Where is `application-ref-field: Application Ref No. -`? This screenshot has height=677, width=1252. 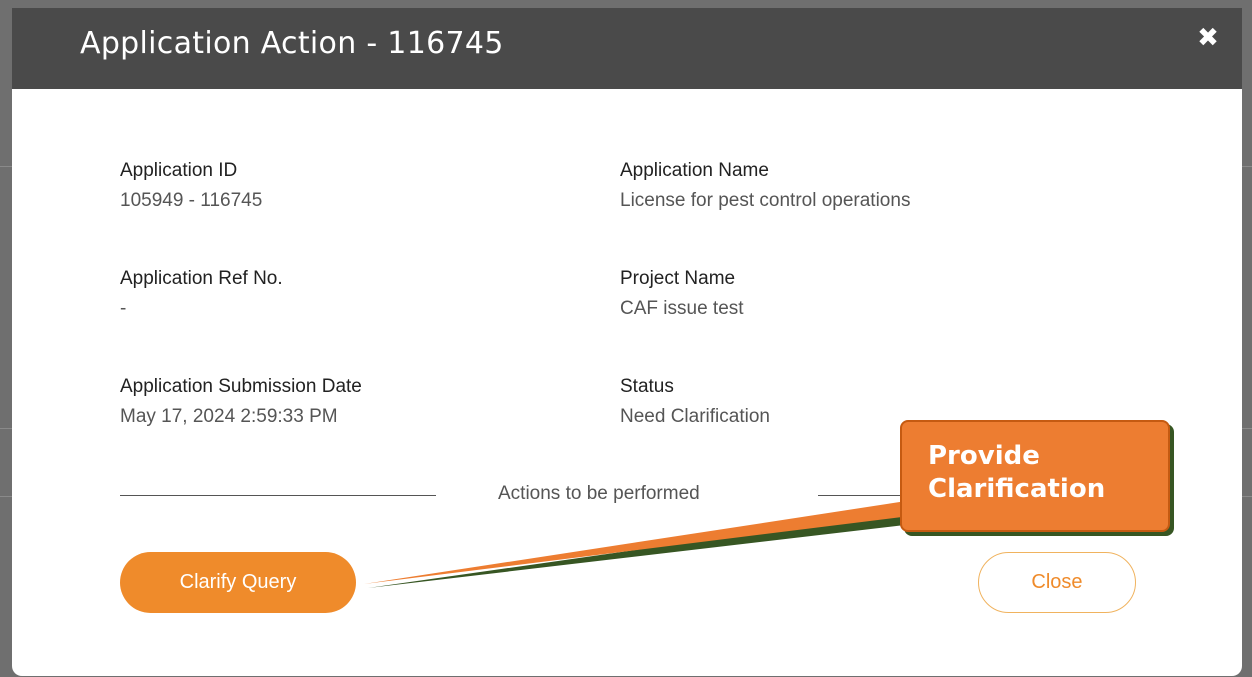 application-ref-field: Application Ref No. - is located at coordinates (201, 294).